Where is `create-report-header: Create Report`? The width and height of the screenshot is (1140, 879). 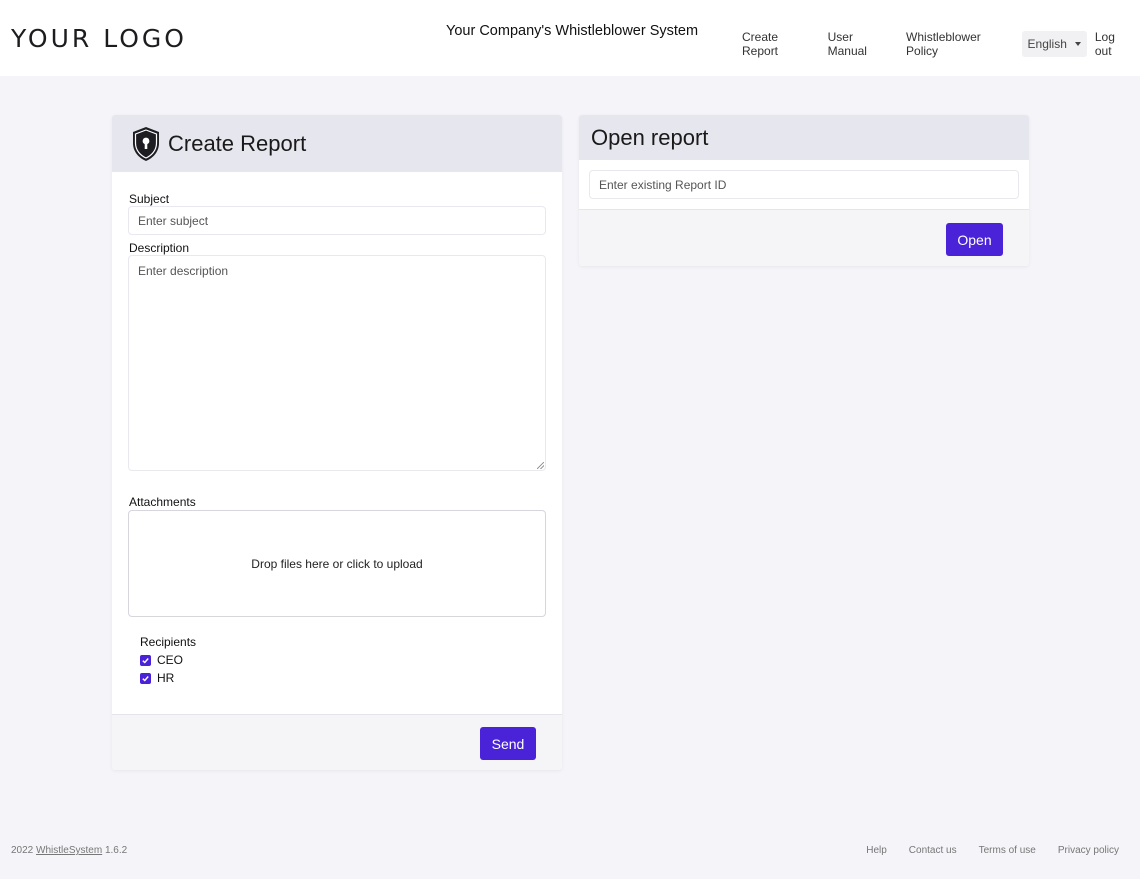
create-report-header: Create Report is located at coordinates (337, 143).